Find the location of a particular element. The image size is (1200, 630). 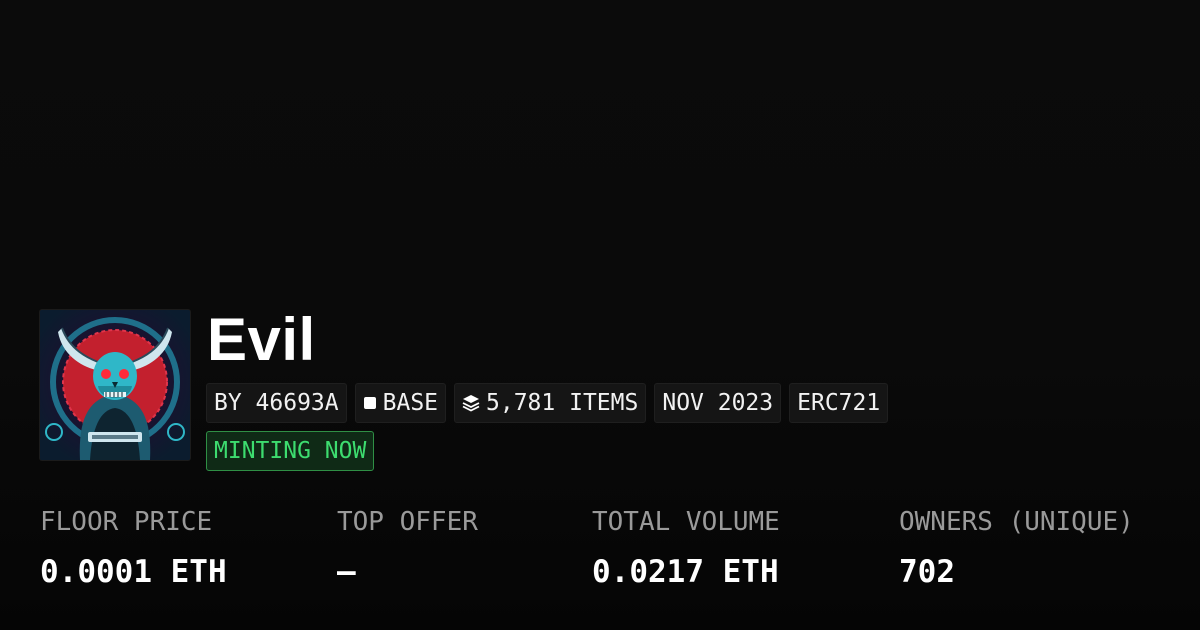

created-date-label: NOV 2023 is located at coordinates (718, 403).